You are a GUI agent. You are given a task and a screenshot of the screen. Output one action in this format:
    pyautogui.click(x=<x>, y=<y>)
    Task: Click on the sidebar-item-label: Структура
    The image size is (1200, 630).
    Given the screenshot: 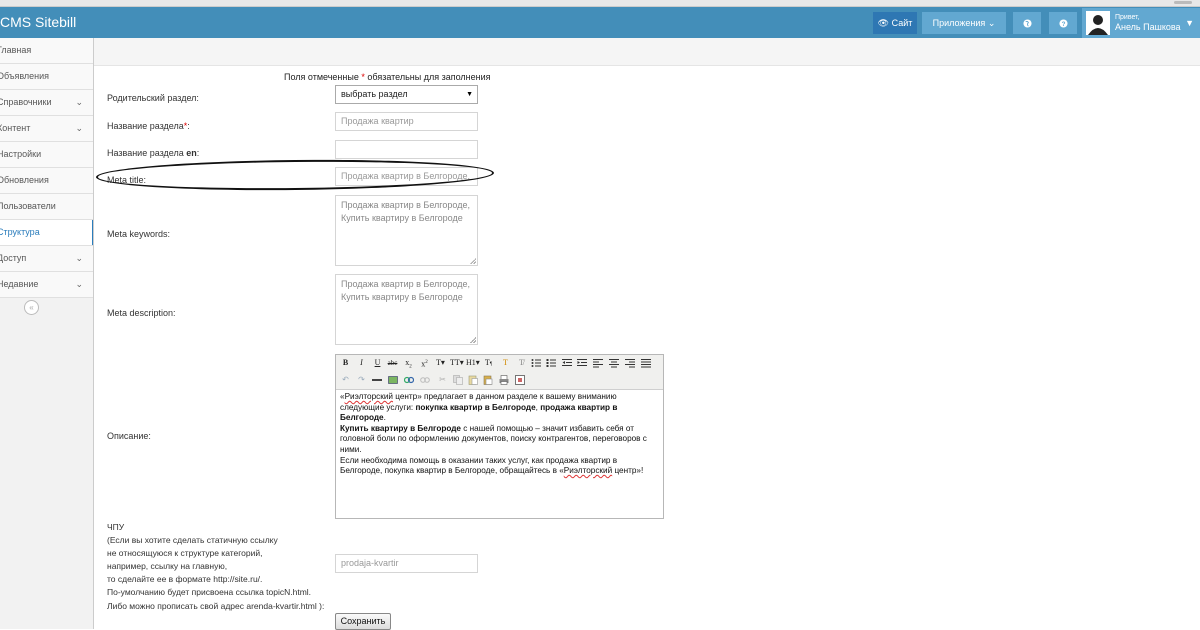 What is the action you would take?
    pyautogui.click(x=20, y=232)
    